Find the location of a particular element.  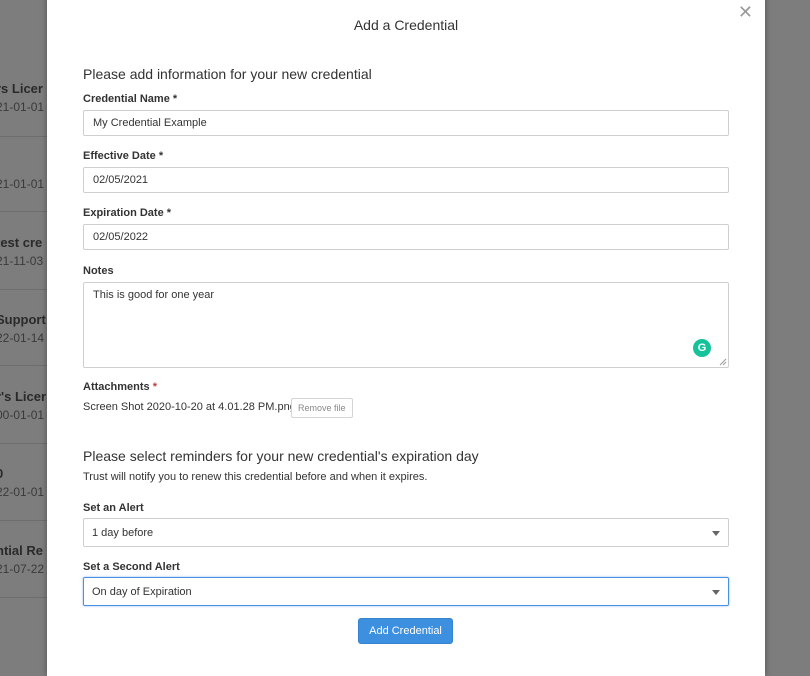

expiration-date-label: Expiration Date * is located at coordinates (127, 213).